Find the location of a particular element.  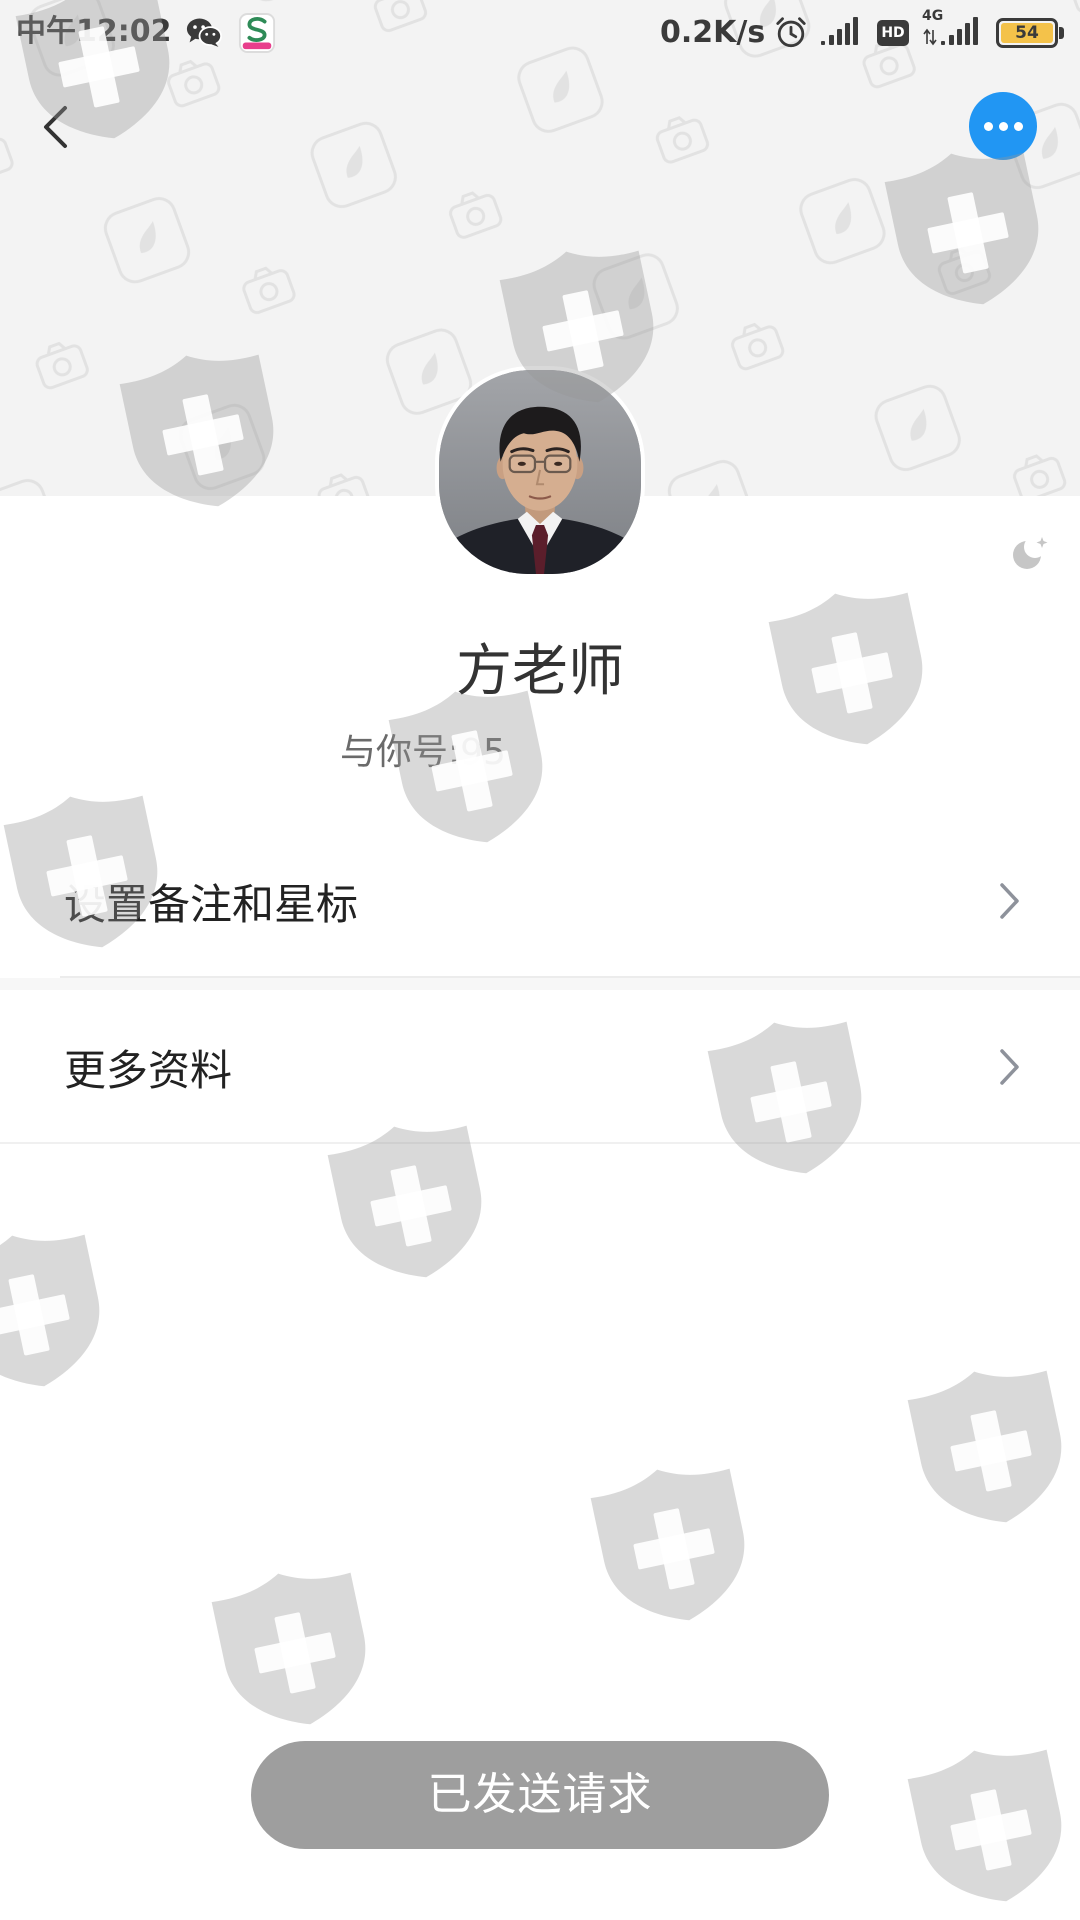

avatar-photo is located at coordinates (540, 472).